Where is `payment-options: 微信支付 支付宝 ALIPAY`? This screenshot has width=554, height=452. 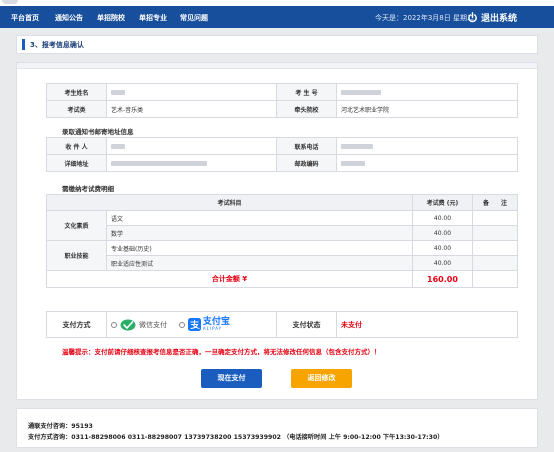 payment-options: 微信支付 支付宝 ALIPAY is located at coordinates (191, 324).